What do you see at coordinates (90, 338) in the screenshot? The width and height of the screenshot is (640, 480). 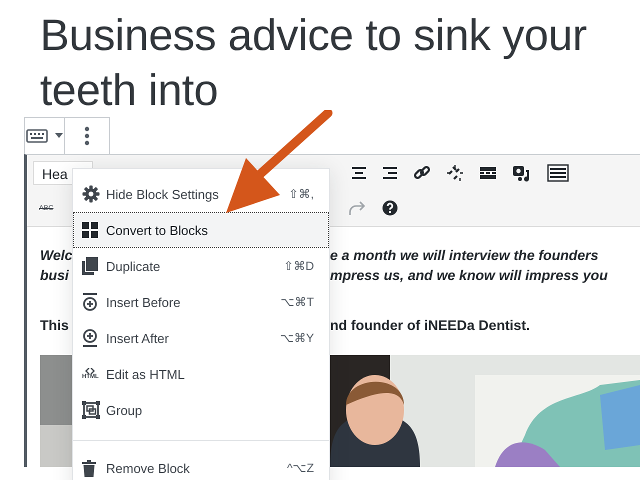 I see `insert-after-icon` at bounding box center [90, 338].